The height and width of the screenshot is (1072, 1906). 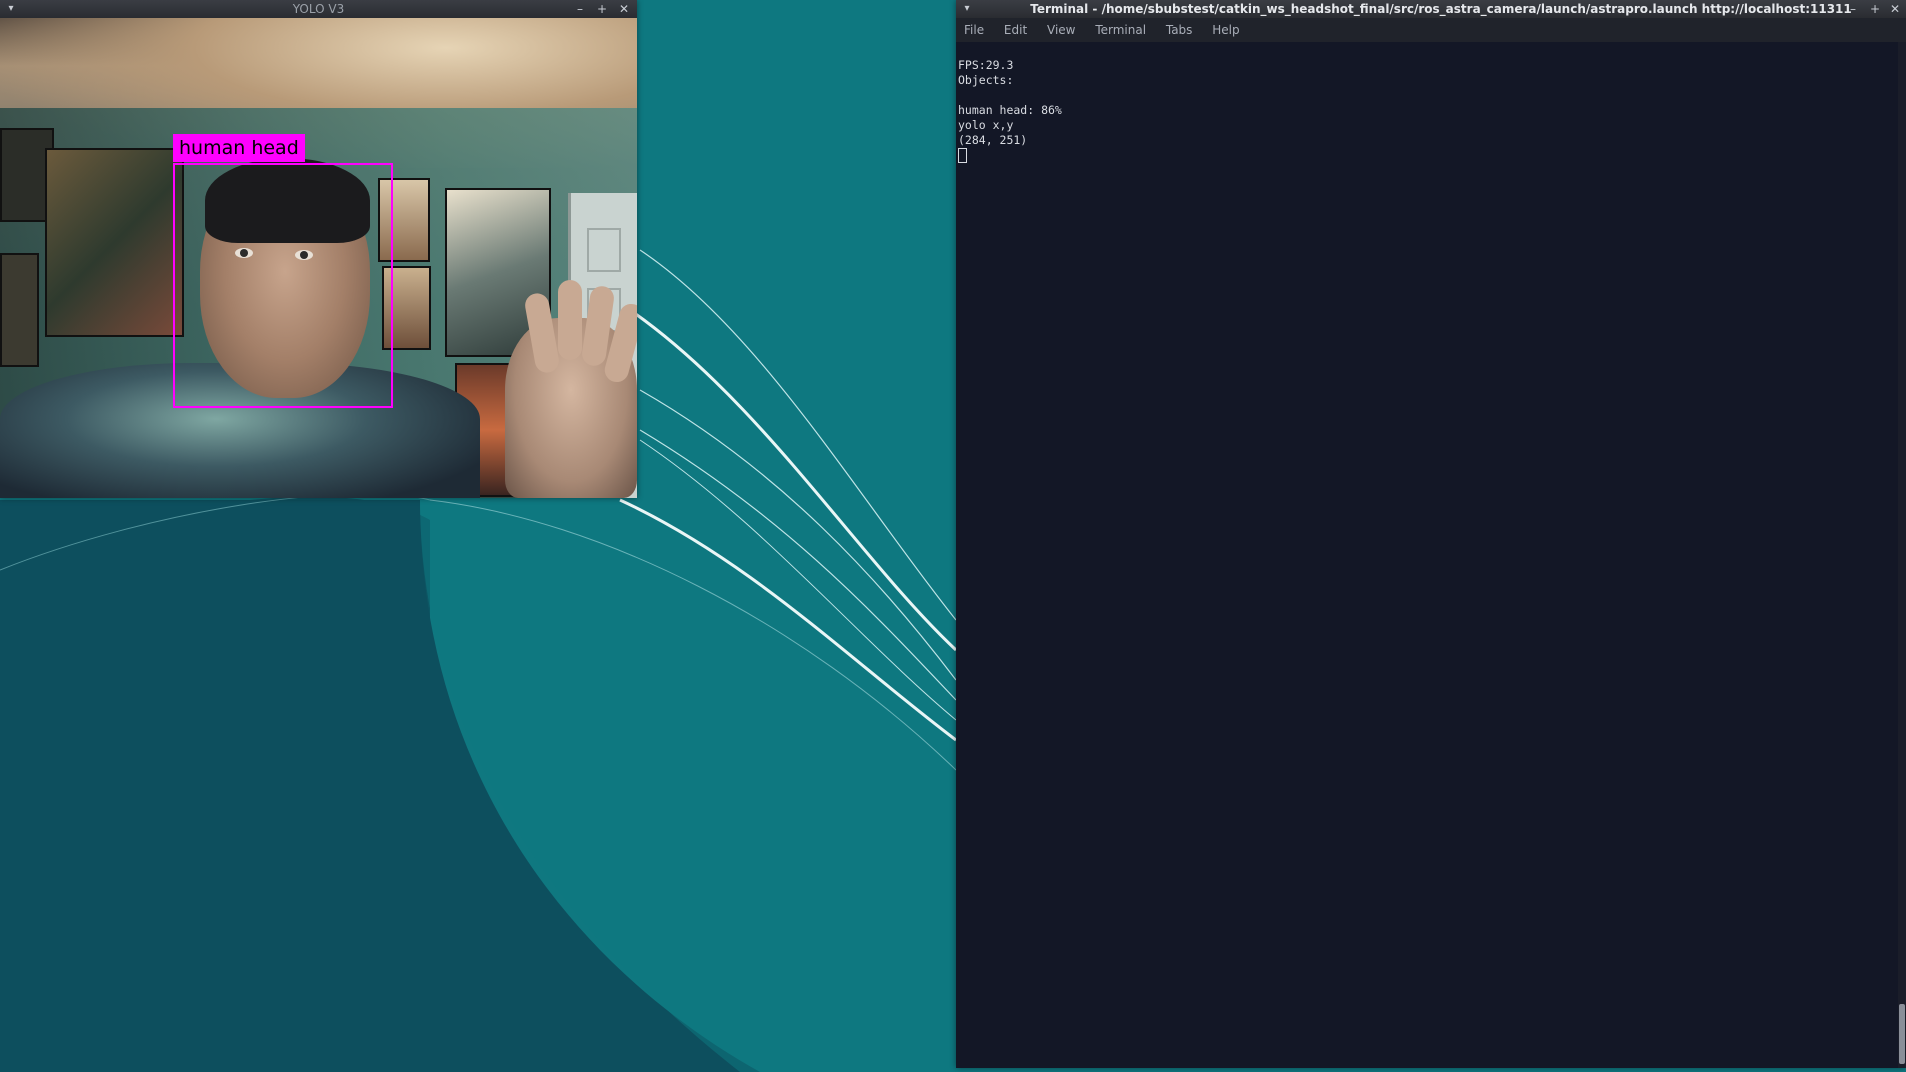 I want to click on menu-view: View, so click(x=1061, y=30).